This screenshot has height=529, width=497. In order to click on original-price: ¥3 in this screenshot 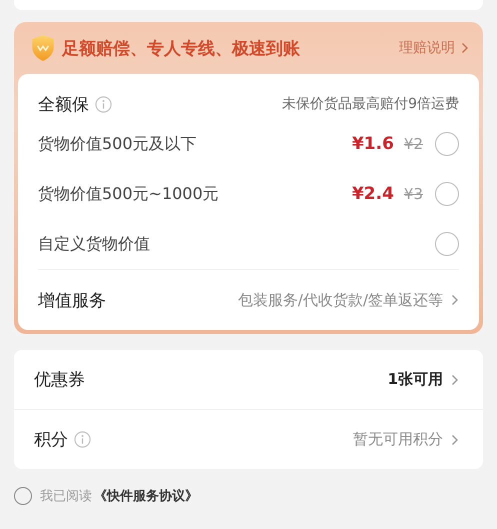, I will do `click(413, 194)`.